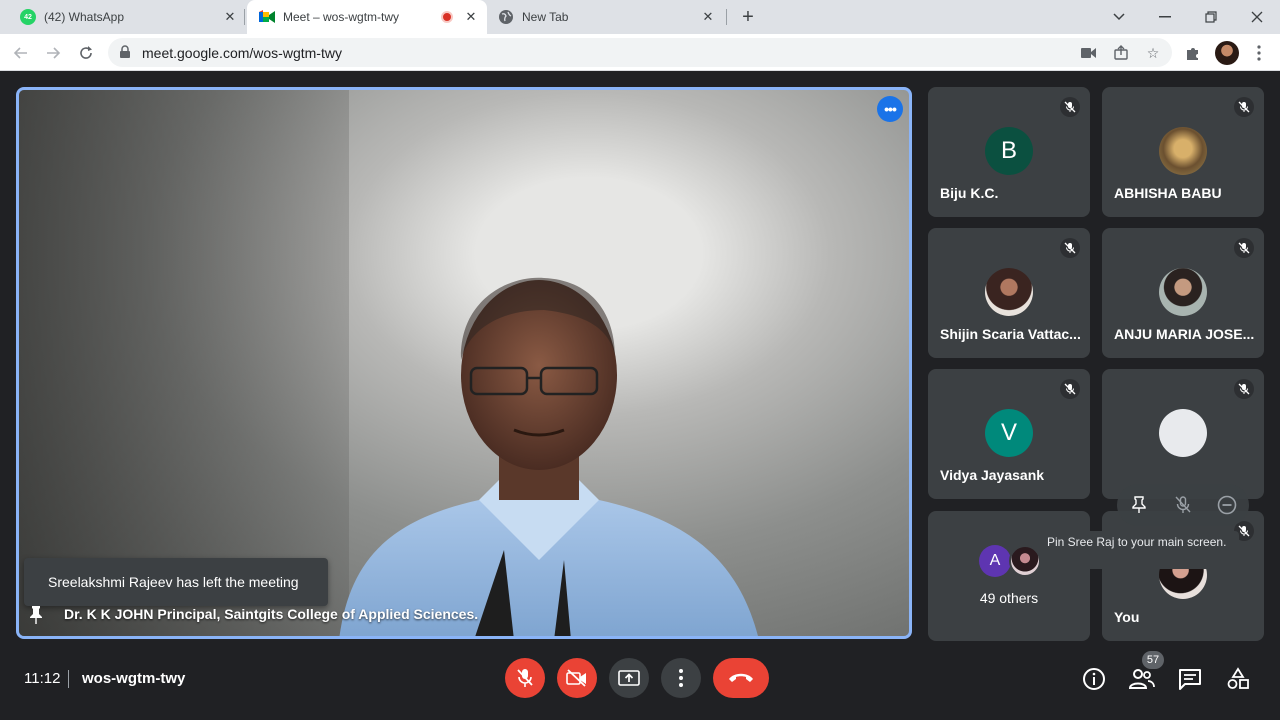 The width and height of the screenshot is (1280, 720). What do you see at coordinates (36, 615) in the screenshot?
I see `pin-icon` at bounding box center [36, 615].